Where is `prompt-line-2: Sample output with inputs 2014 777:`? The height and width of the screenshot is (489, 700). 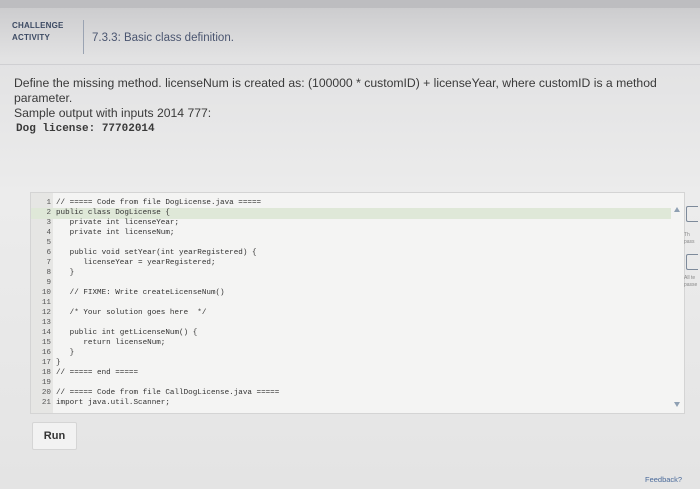
prompt-line-2: Sample output with inputs 2014 777: is located at coordinates (113, 113).